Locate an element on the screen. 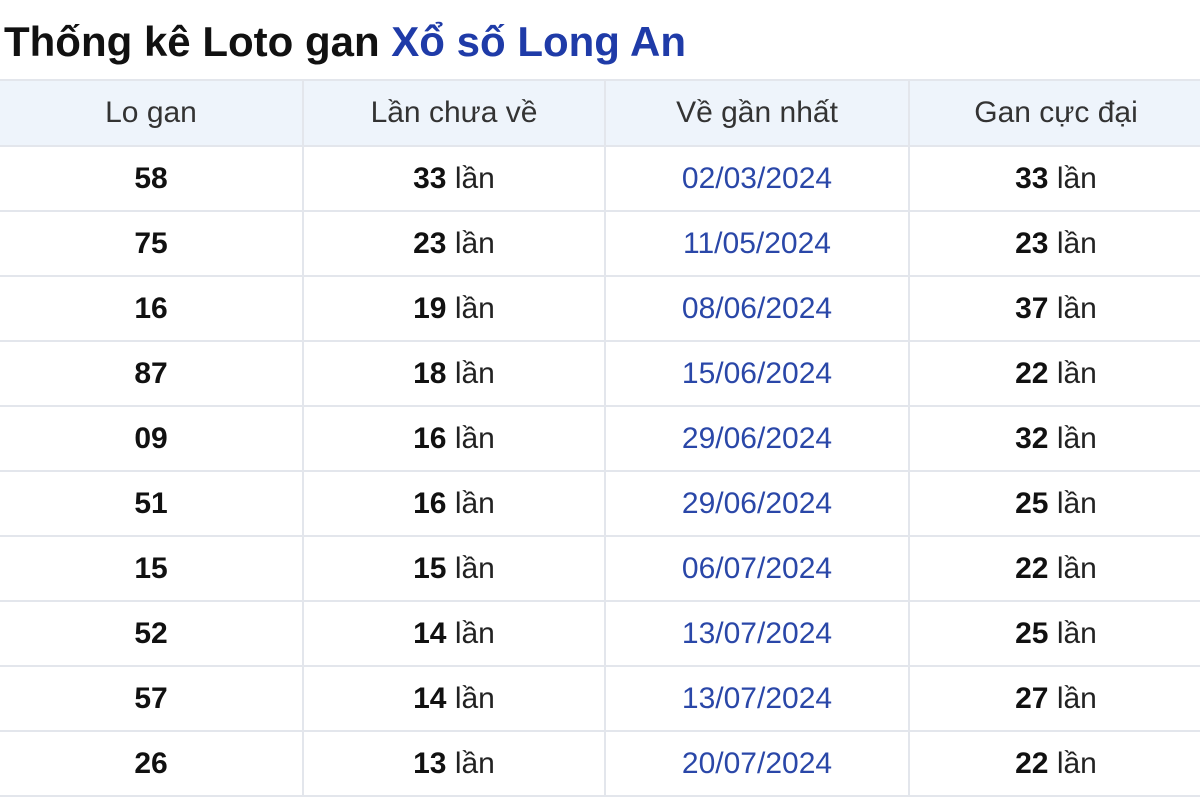 The height and width of the screenshot is (804, 1200). lan-chua-ve-count: 13 is located at coordinates (430, 763).